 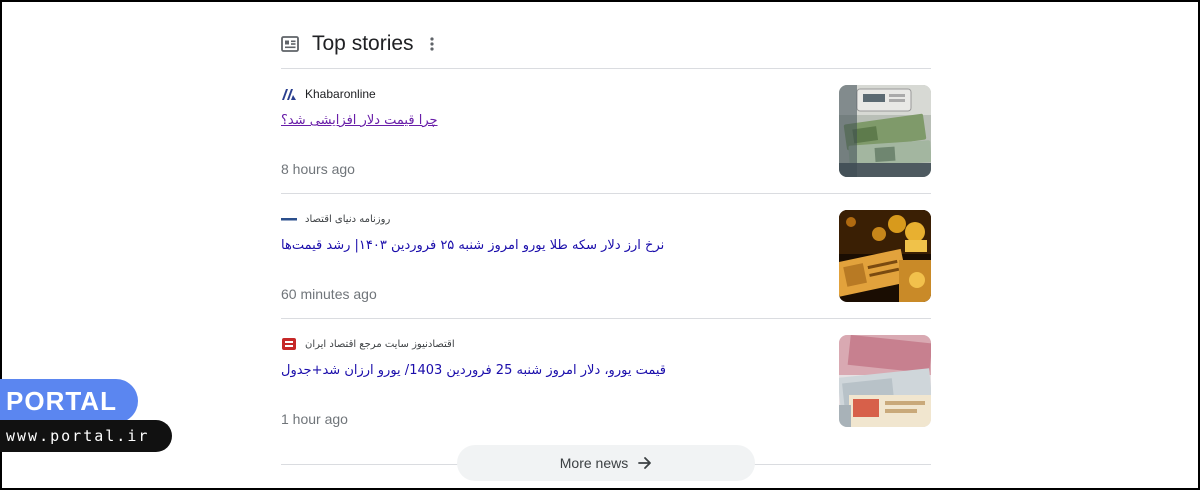 I want to click on portal-watermark-badge: PORTAL, so click(x=69, y=401).